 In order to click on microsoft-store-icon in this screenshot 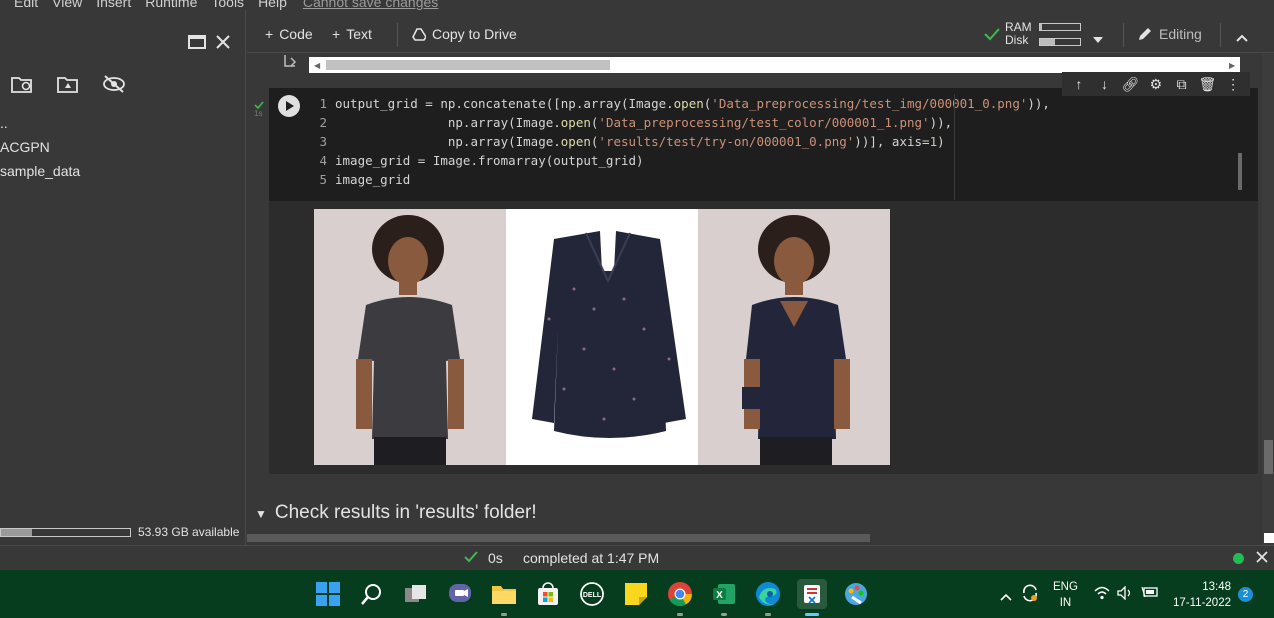, I will do `click(548, 594)`.